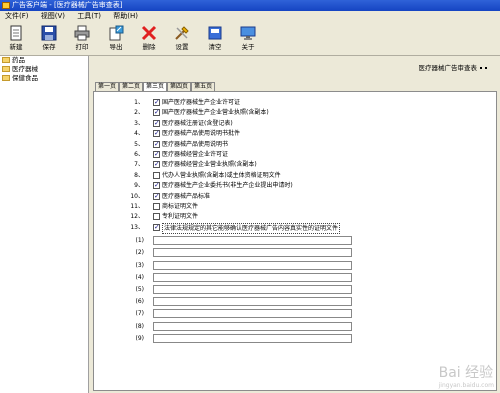  Describe the element at coordinates (296, 123) in the screenshot. I see `checklist-row: 3、 医疗器械注册证(含登记表)` at that location.